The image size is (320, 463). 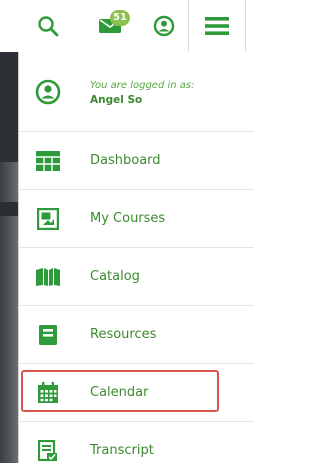 I want to click on menu-item-my-courses: My Courses, so click(x=136, y=219).